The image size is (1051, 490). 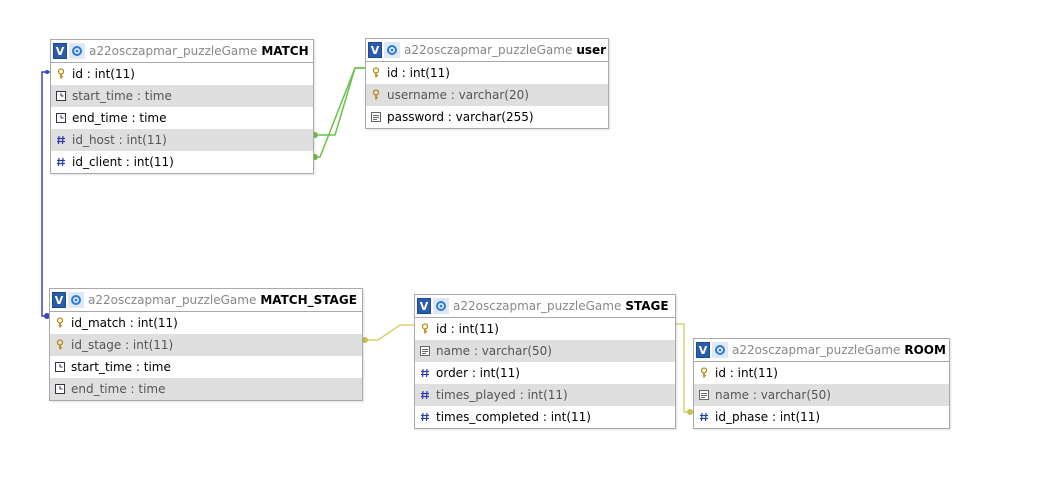 I want to click on table-header: V a22osczapmar_puzzleGame user, so click(x=487, y=50).